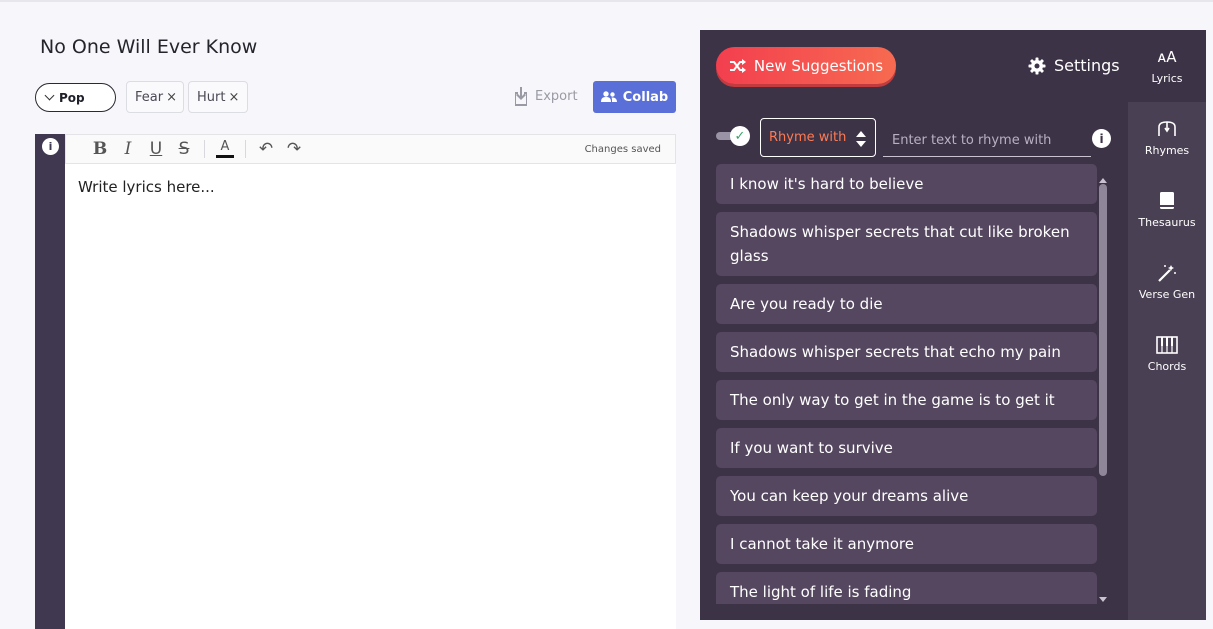 The height and width of the screenshot is (629, 1213). I want to click on text-color-button: A, so click(225, 149).